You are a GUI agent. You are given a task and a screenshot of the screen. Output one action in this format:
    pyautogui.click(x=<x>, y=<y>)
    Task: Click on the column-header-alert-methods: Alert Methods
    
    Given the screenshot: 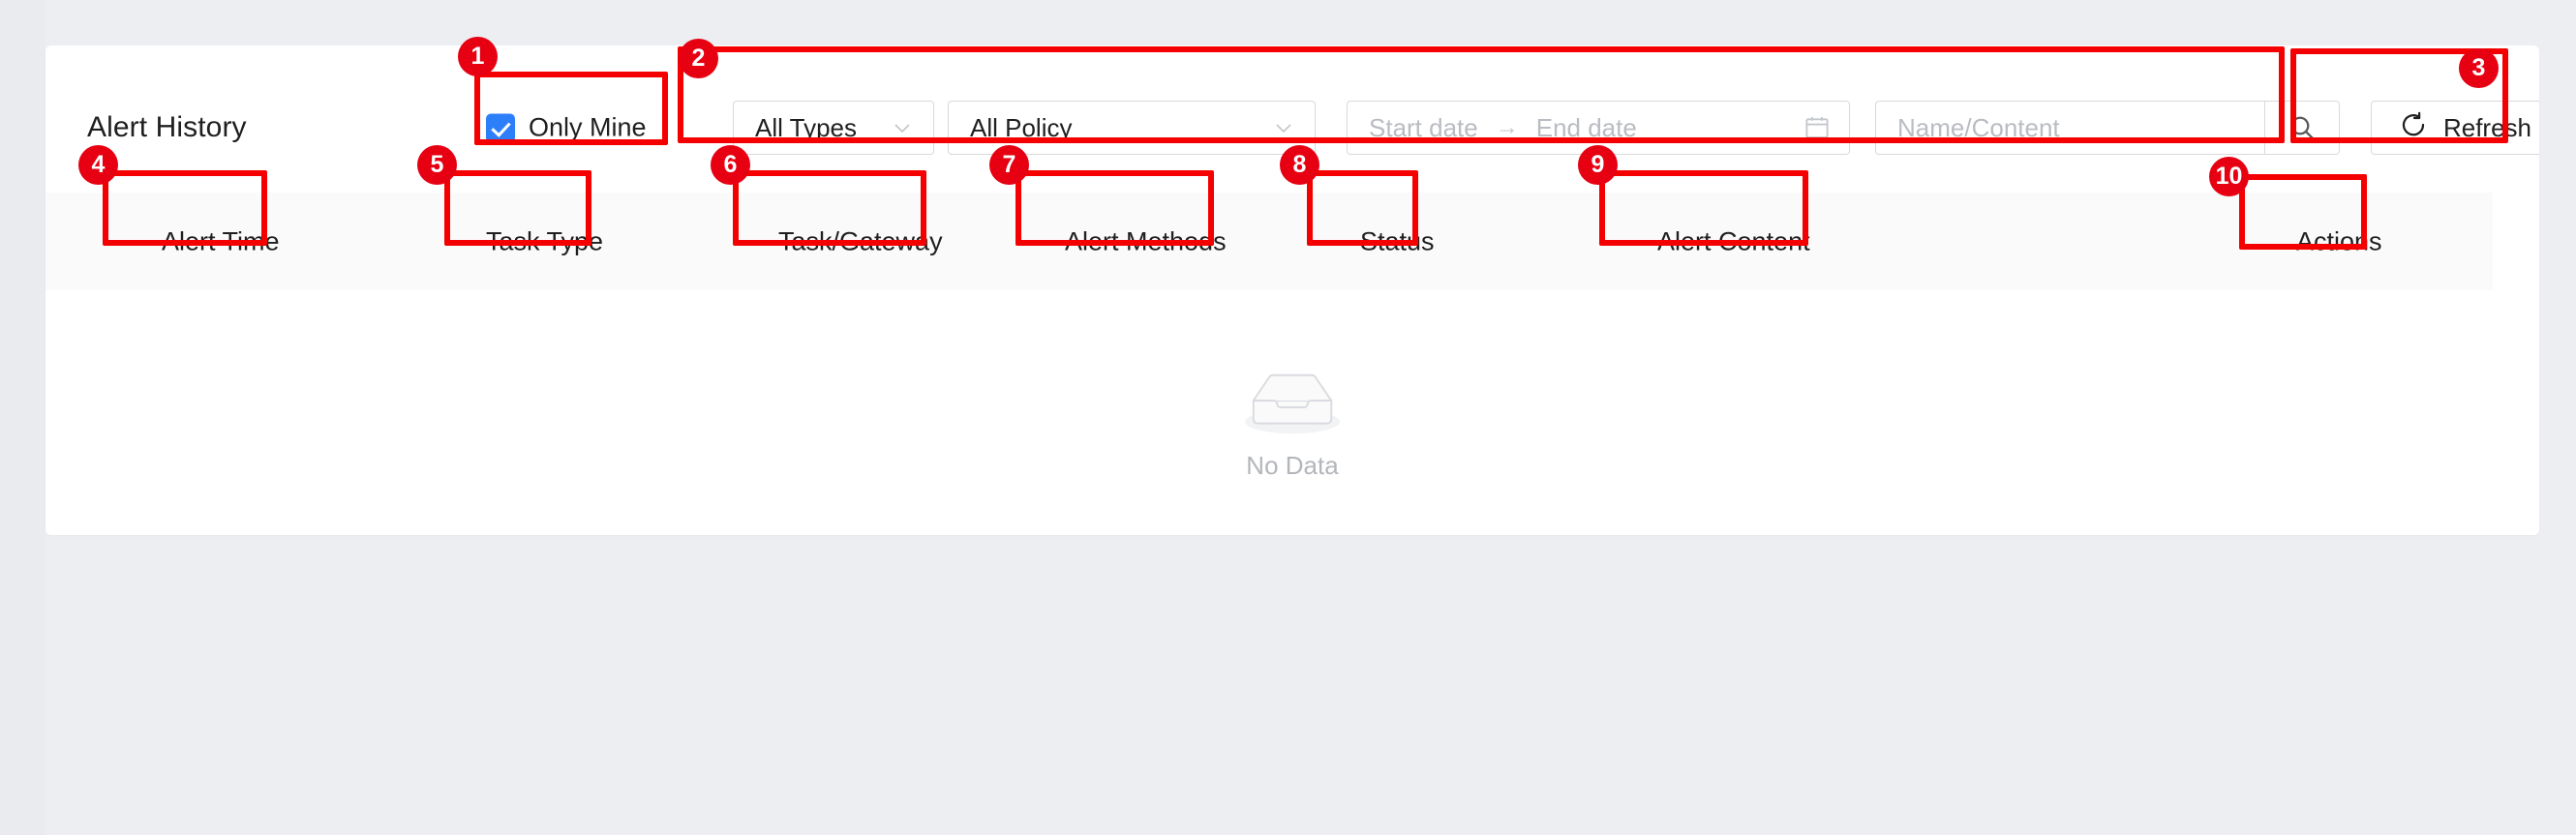 What is the action you would take?
    pyautogui.click(x=1146, y=241)
    